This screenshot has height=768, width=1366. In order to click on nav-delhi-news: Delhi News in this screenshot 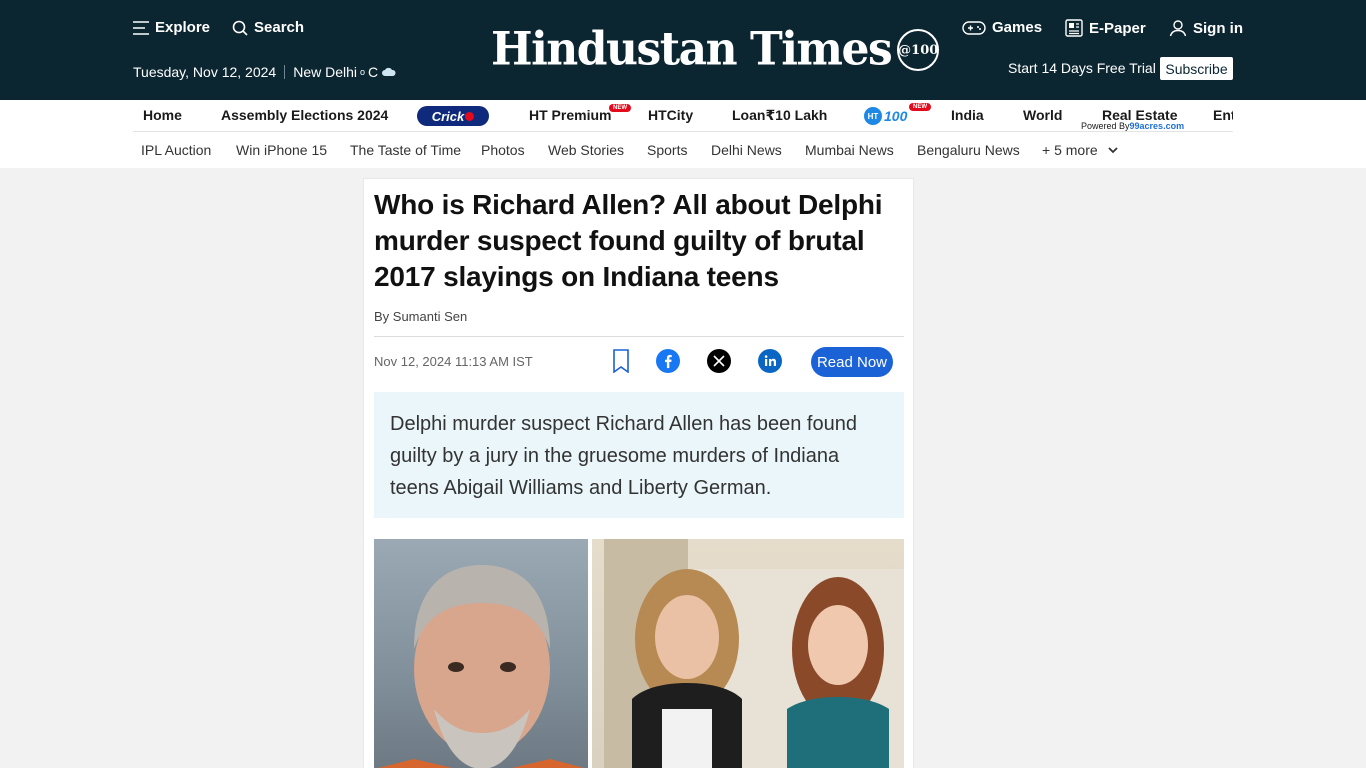, I will do `click(746, 150)`.